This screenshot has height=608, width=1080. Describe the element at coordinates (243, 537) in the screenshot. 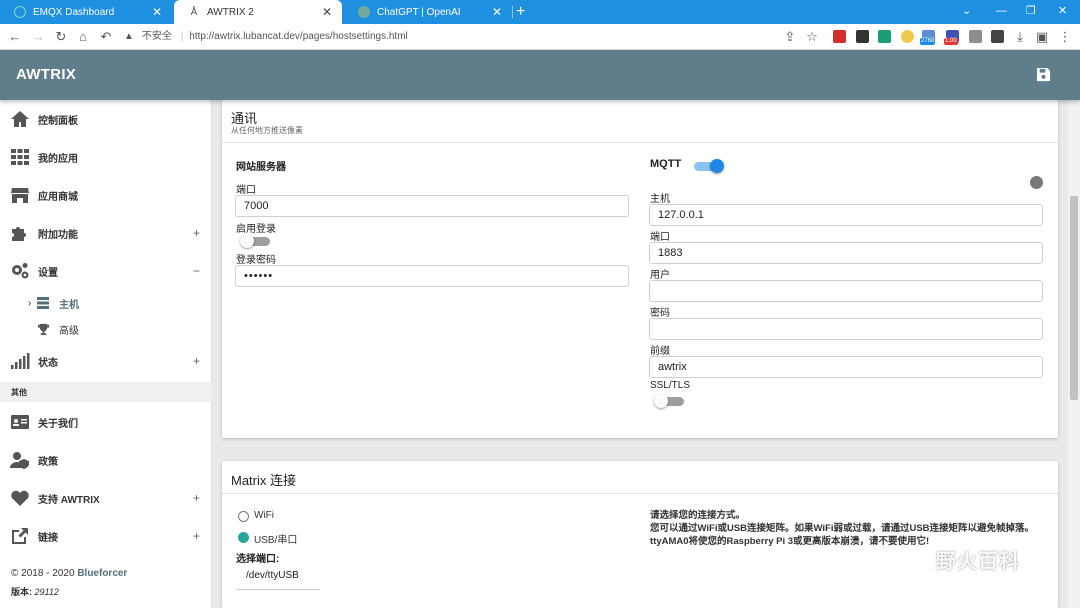

I see `usb-serial-radio` at that location.